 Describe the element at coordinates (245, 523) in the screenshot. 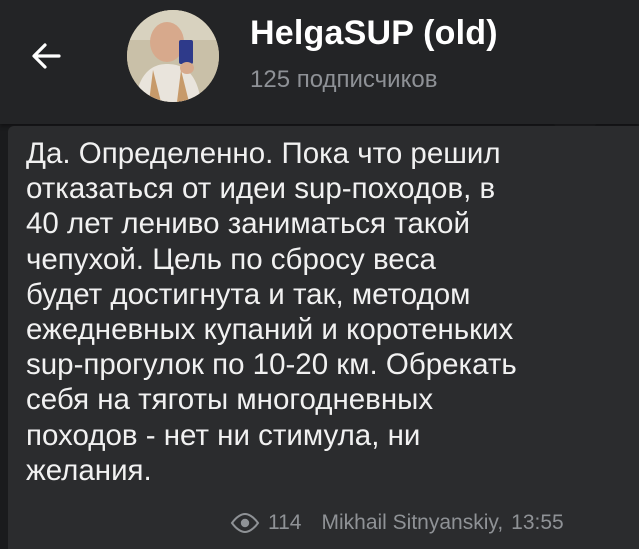

I see `eye-icon` at that location.